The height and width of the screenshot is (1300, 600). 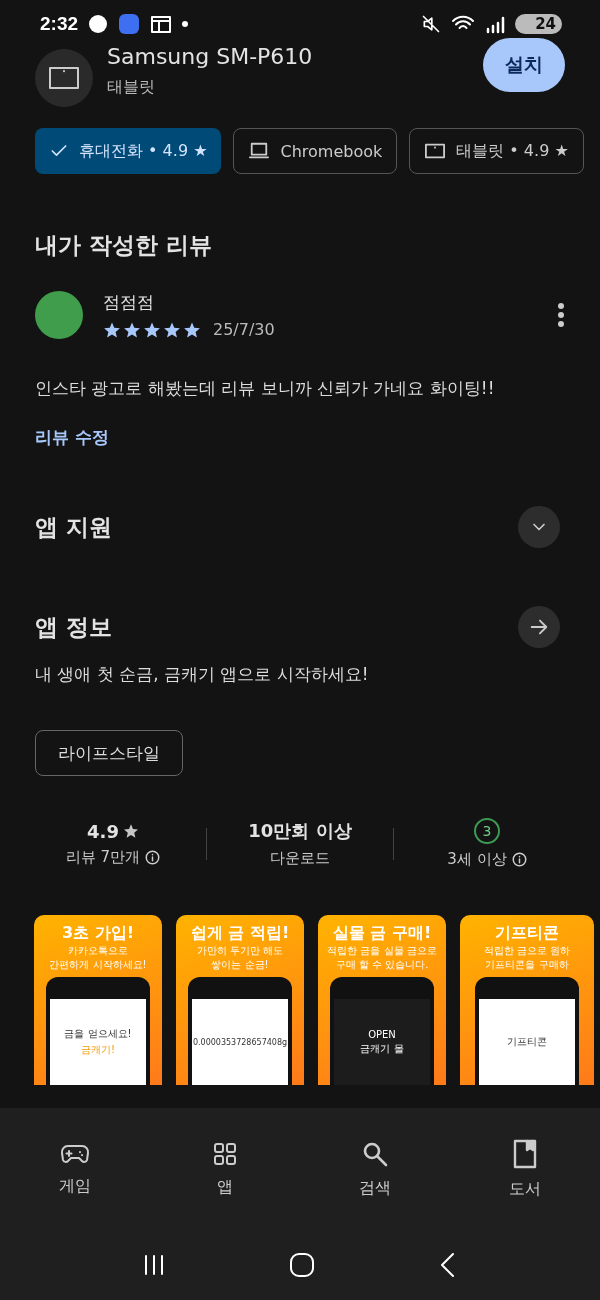 What do you see at coordinates (98, 951) in the screenshot?
I see `screenshot-caption: 카카오톡으로` at bounding box center [98, 951].